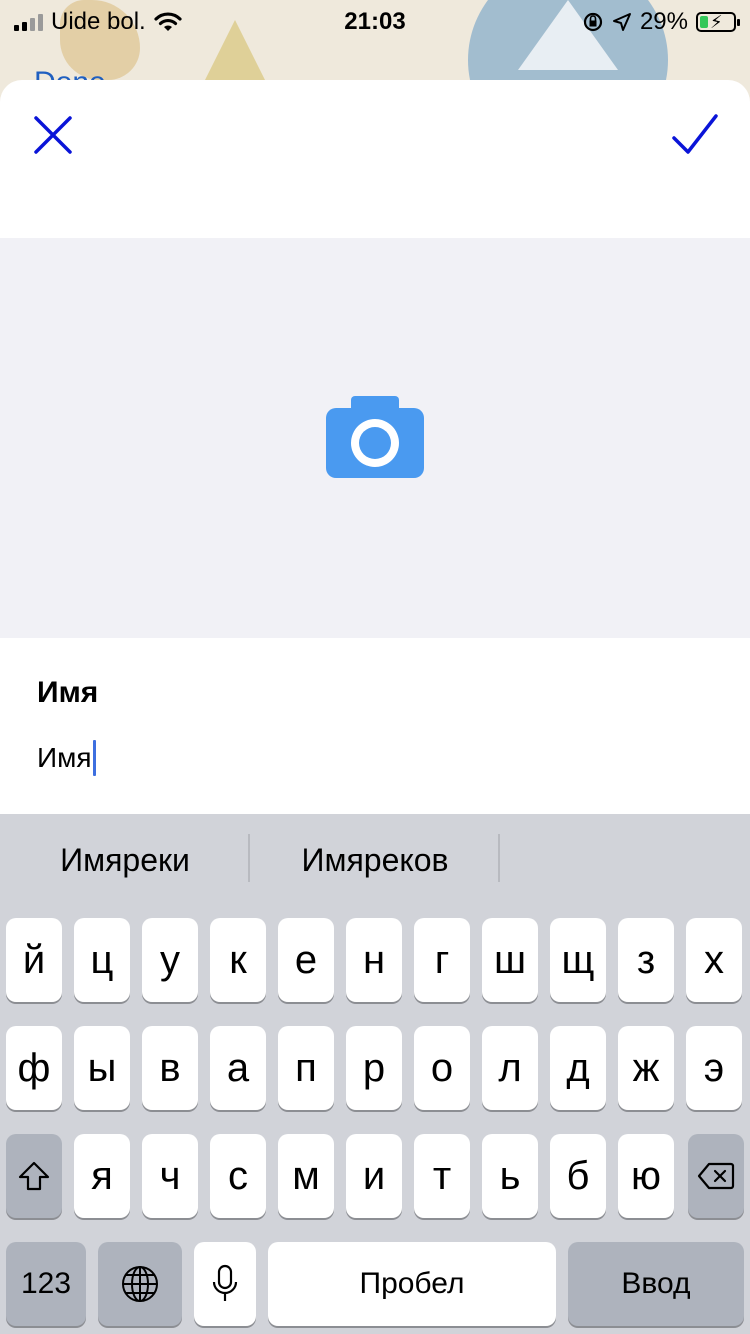 The height and width of the screenshot is (1334, 750). What do you see at coordinates (374, 1176) in the screenshot?
I see `letter-key: и` at bounding box center [374, 1176].